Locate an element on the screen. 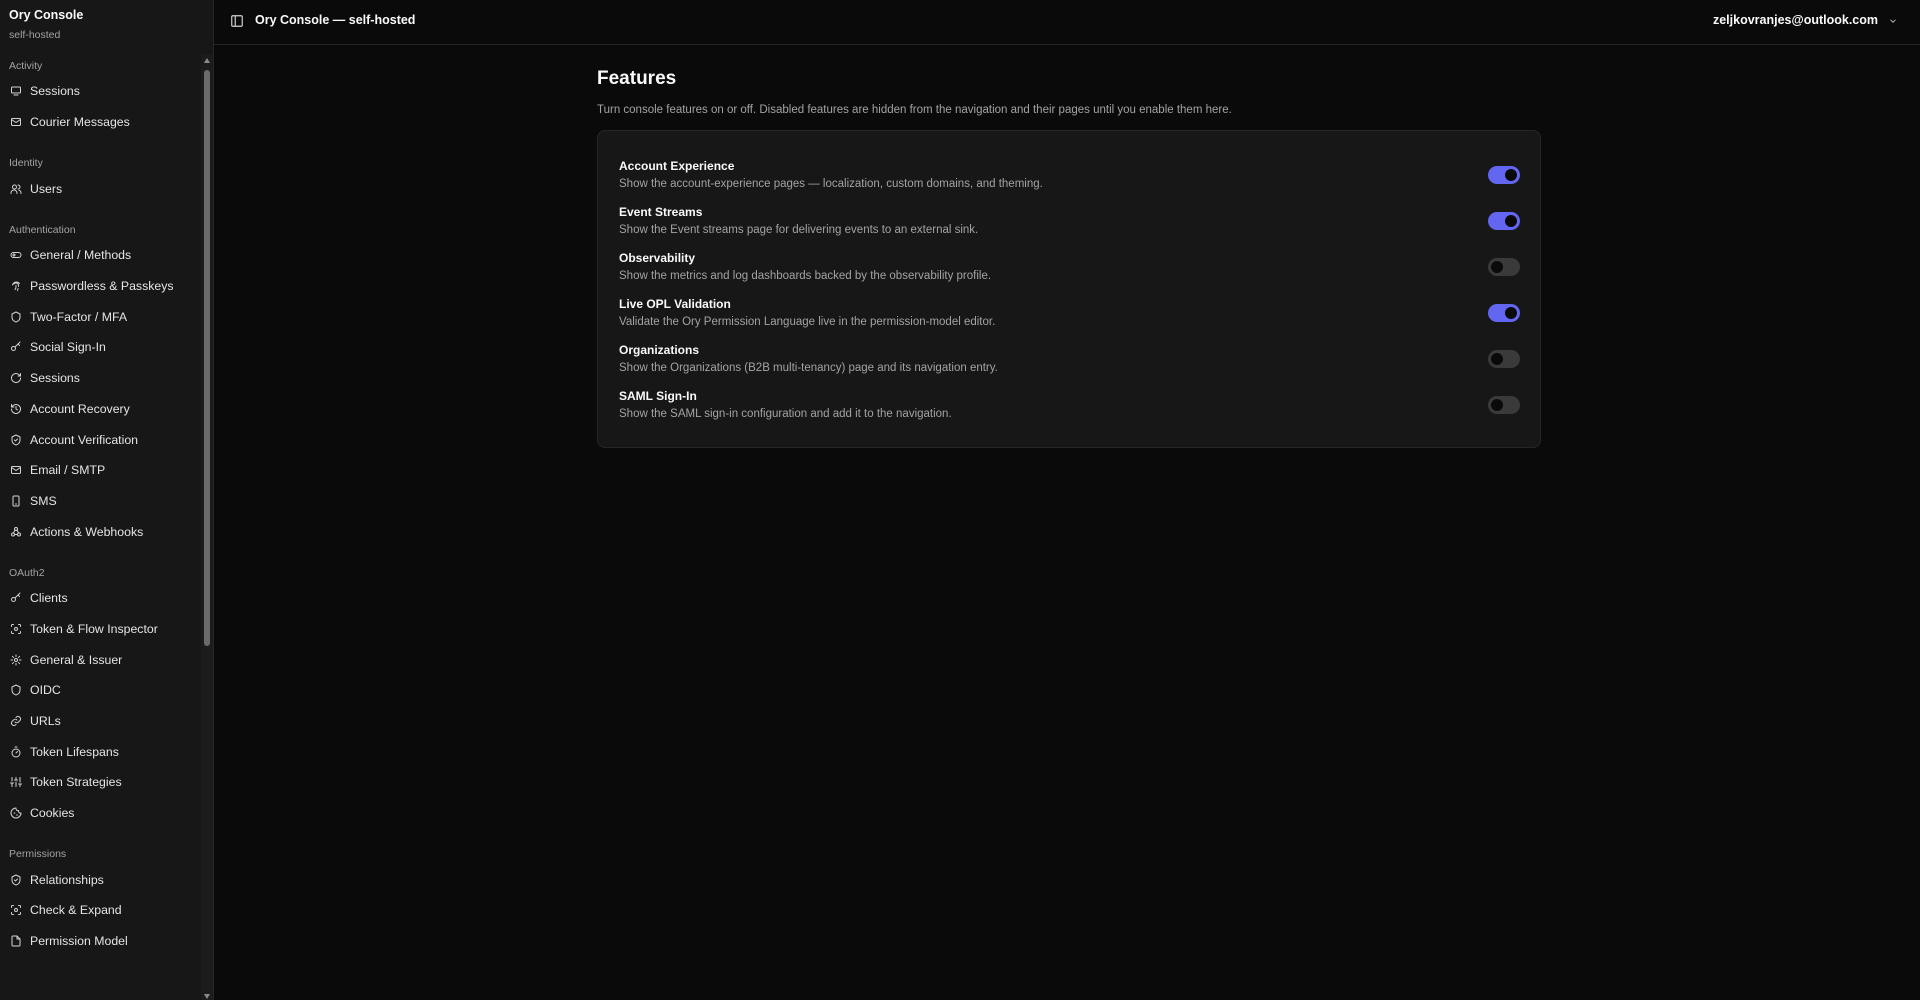 The width and height of the screenshot is (1920, 1000). sidebar-item-label: Social Sign-In is located at coordinates (68, 347).